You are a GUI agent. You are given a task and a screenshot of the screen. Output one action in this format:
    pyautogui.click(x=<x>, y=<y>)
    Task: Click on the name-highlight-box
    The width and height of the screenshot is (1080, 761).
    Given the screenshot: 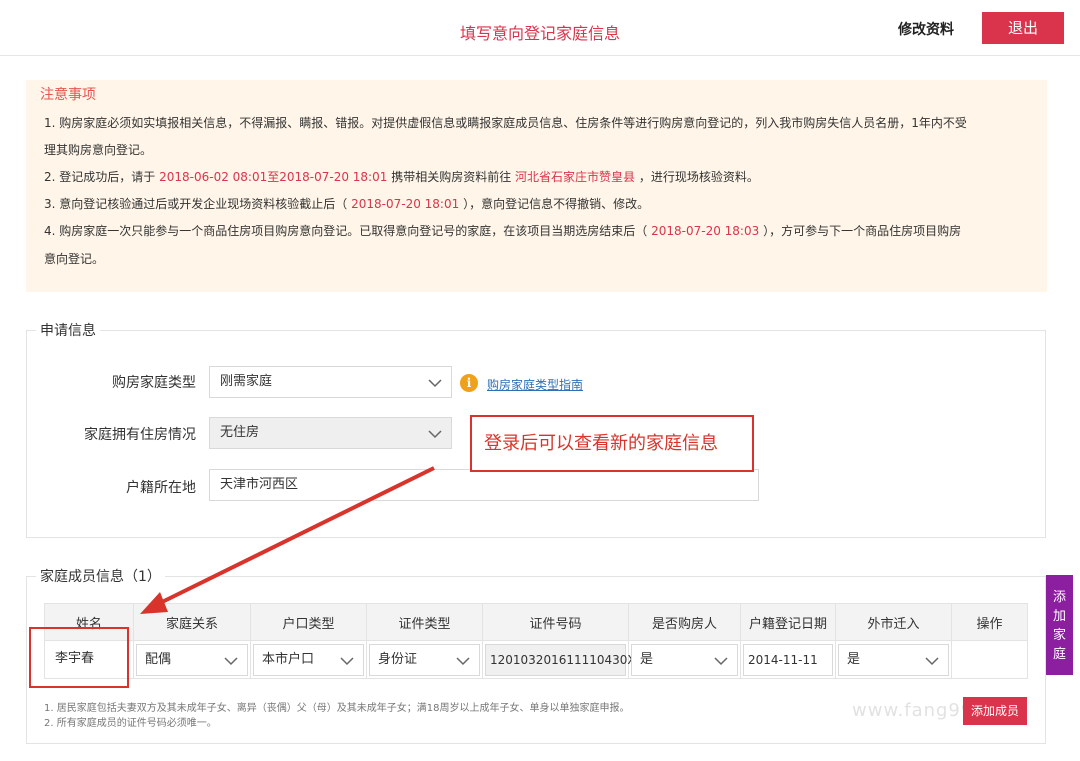 What is the action you would take?
    pyautogui.click(x=79, y=657)
    